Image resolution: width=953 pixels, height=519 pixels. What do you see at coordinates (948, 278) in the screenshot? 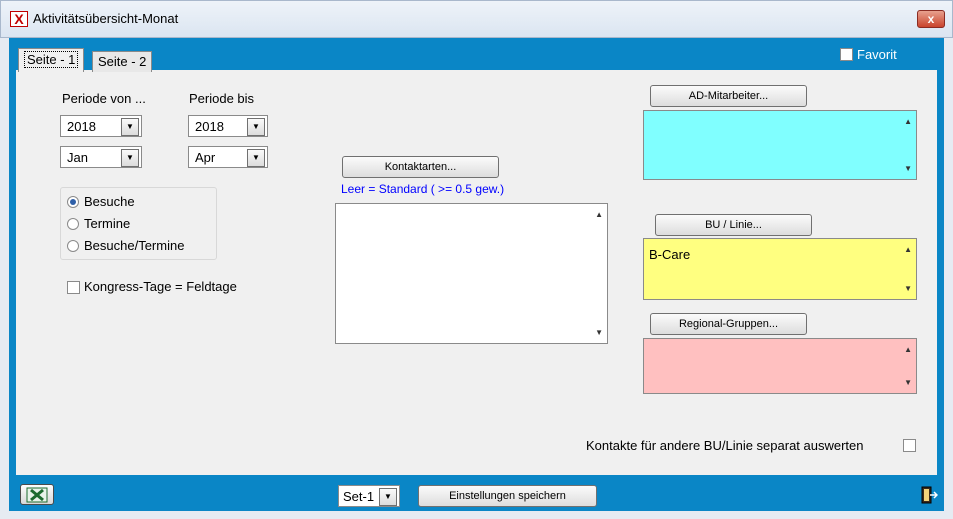
I see `window-border-right` at bounding box center [948, 278].